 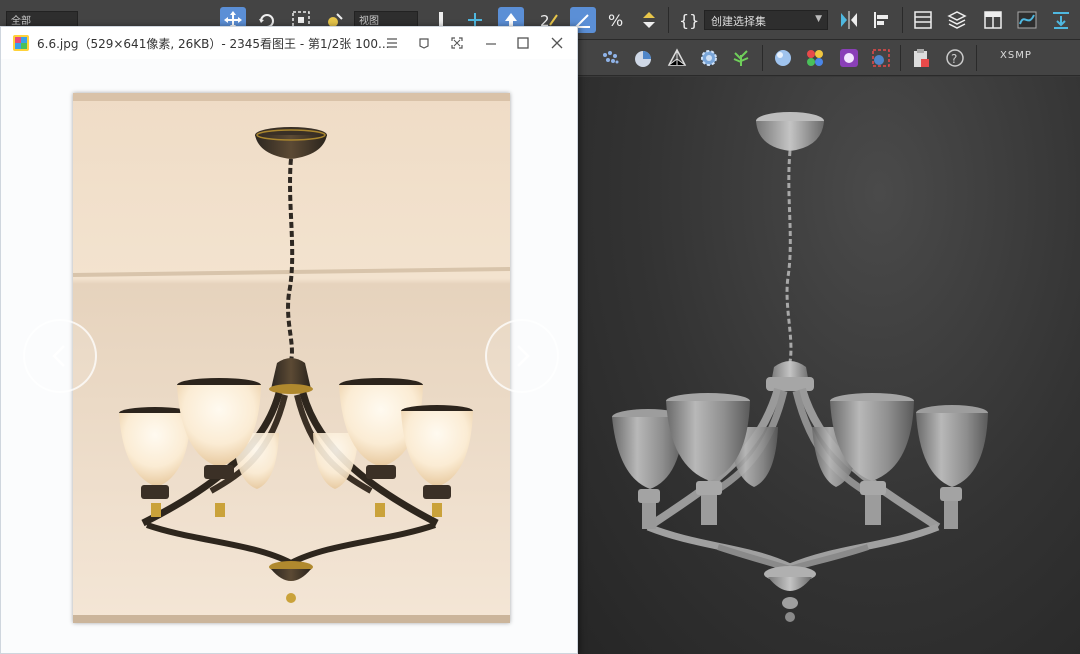 I want to click on menu-button, so click(x=392, y=43).